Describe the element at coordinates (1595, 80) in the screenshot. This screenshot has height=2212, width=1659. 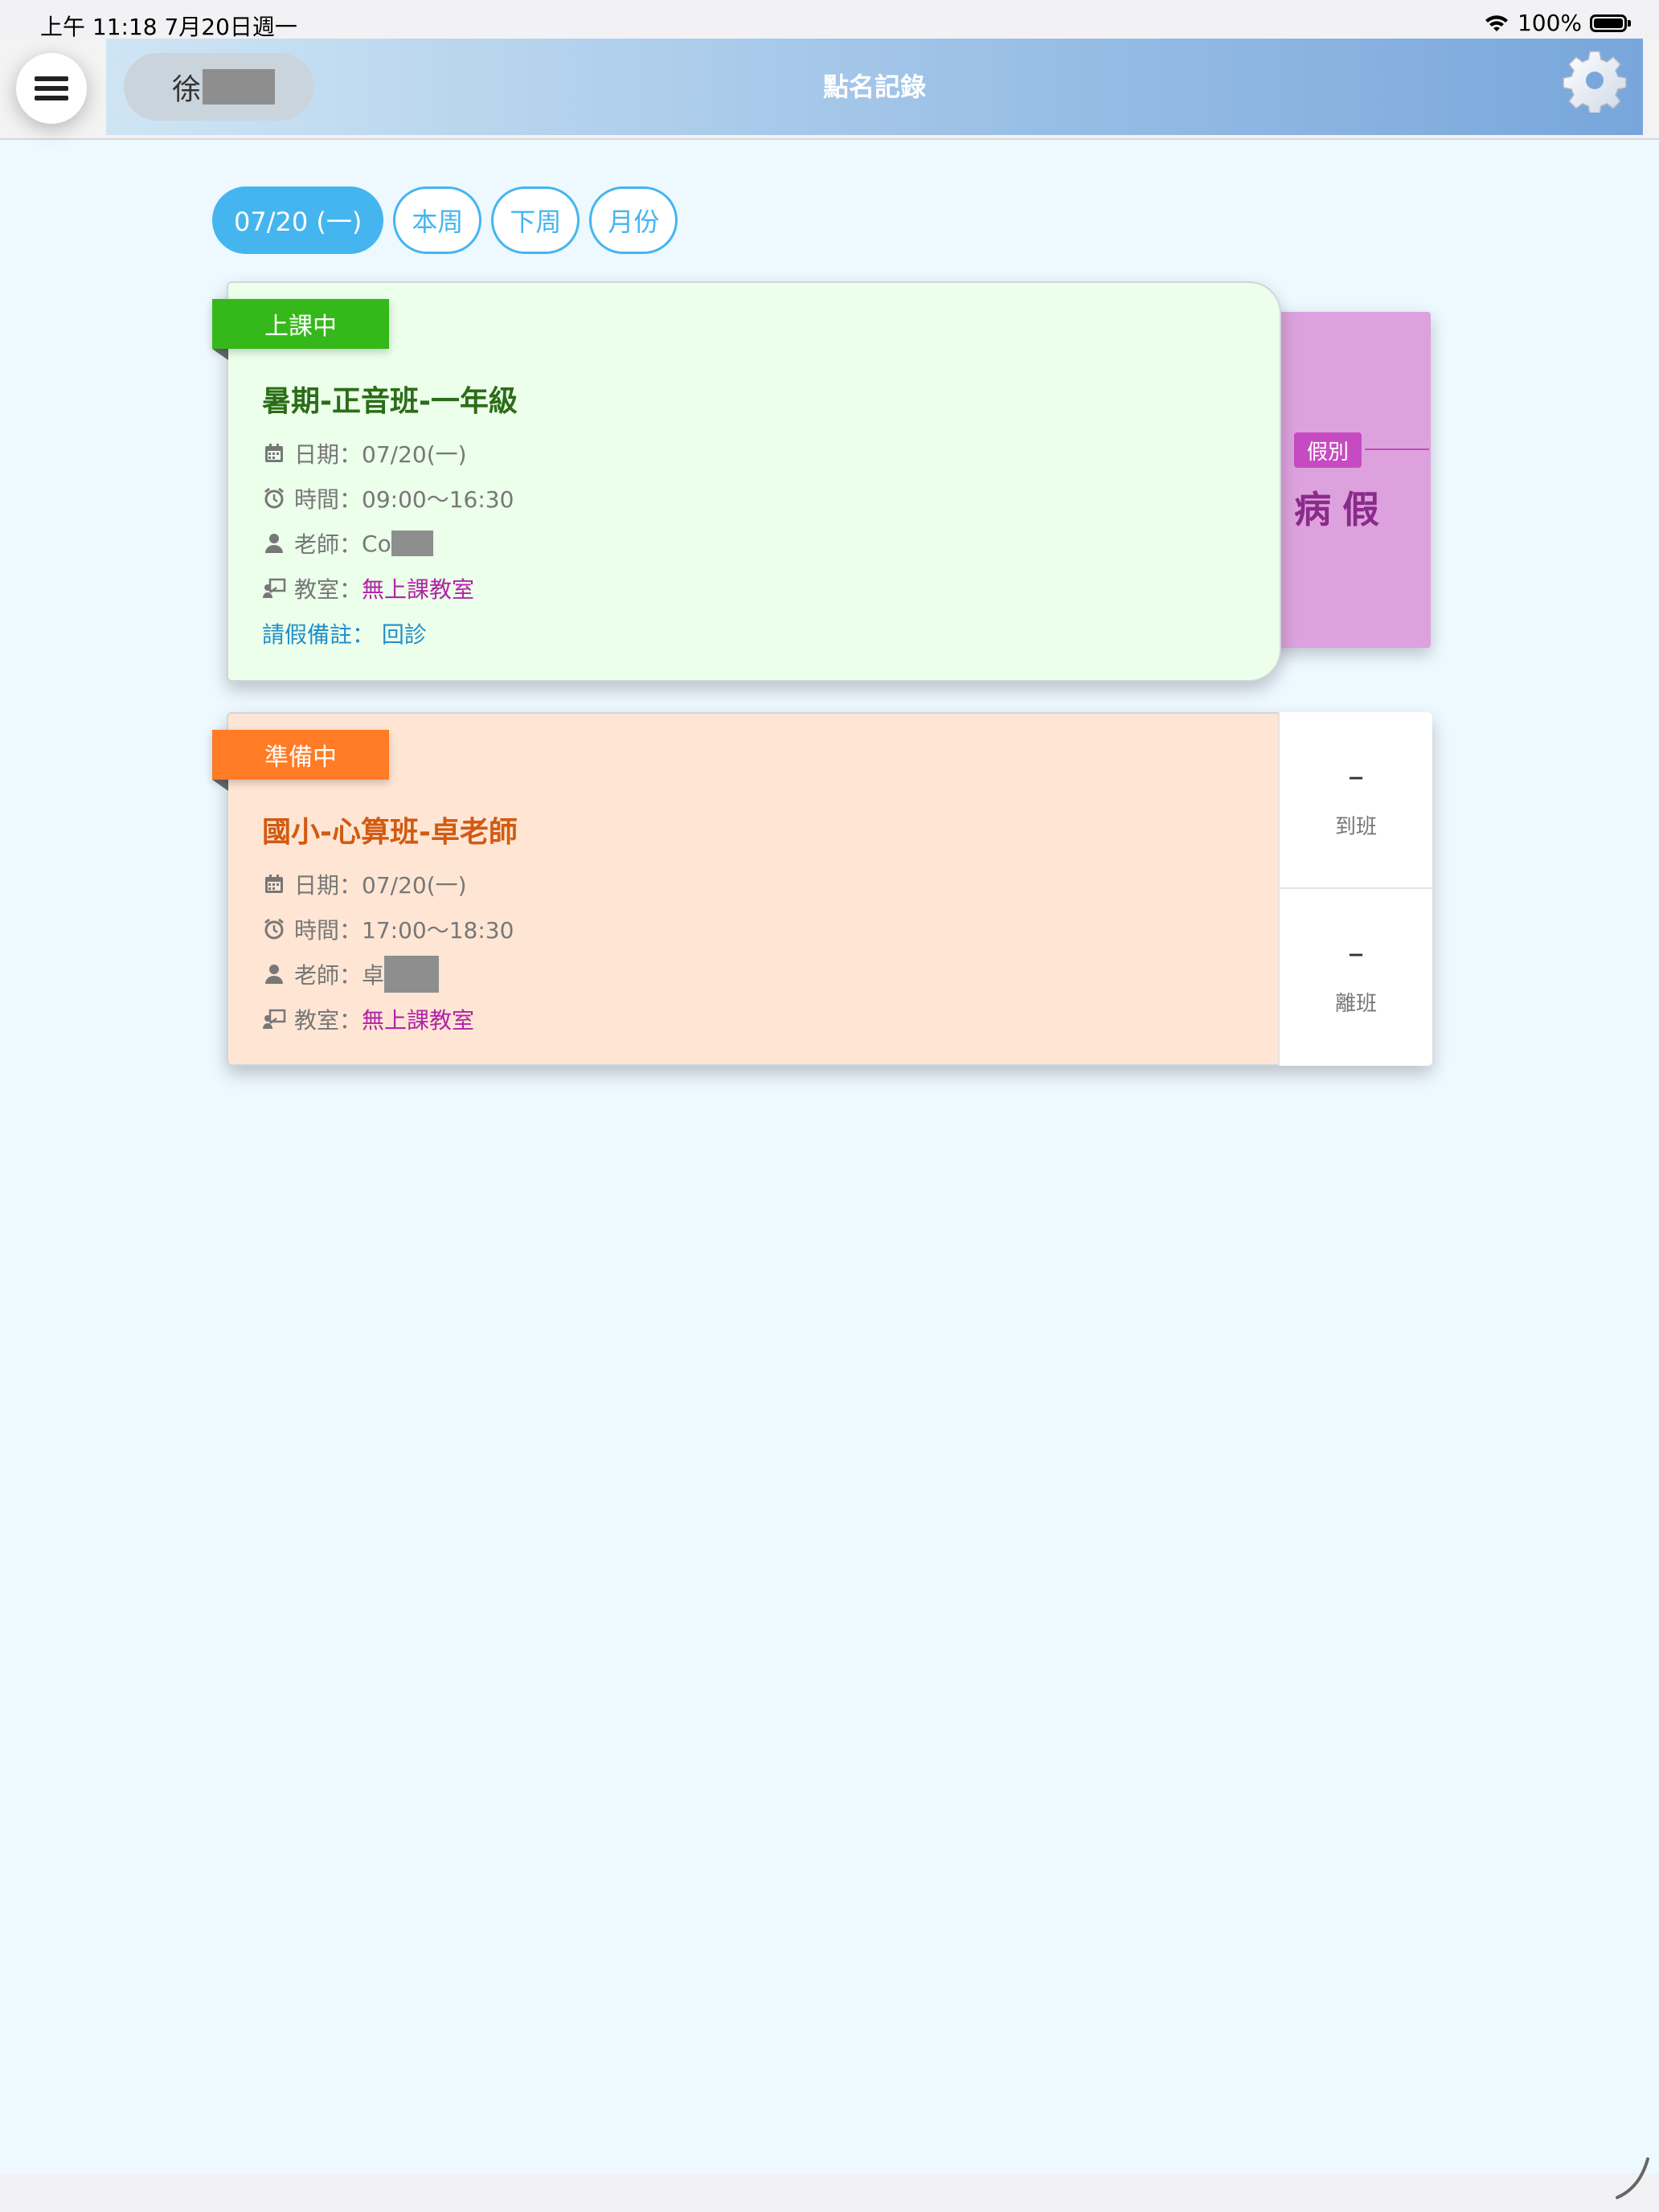
I see `gear-icon` at that location.